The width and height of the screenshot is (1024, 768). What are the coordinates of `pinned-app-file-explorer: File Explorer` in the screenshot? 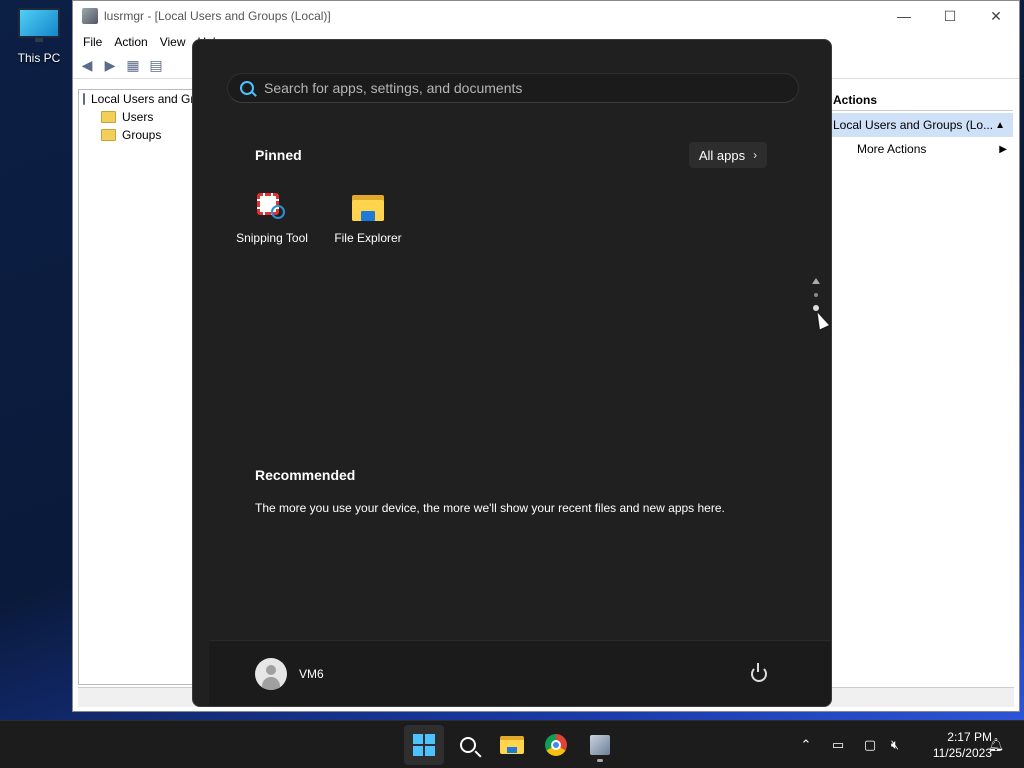 It's located at (368, 218).